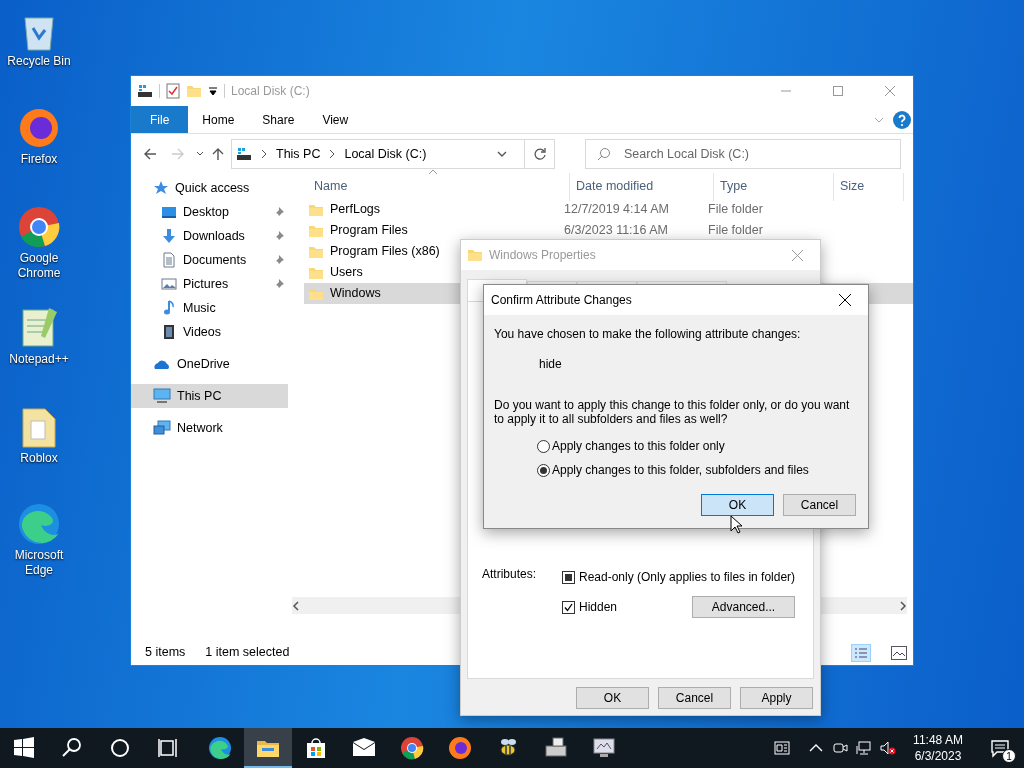 This screenshot has height=768, width=1024. What do you see at coordinates (617, 210) in the screenshot?
I see `file-date: 12/7/2019 4:14 AM` at bounding box center [617, 210].